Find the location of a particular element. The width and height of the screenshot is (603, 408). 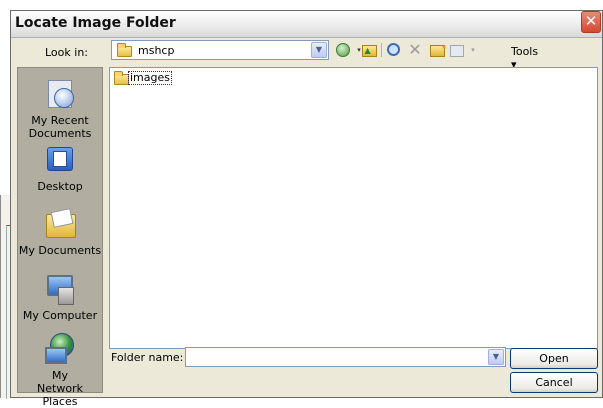

place-label: My Recent Documents is located at coordinates (60, 127).